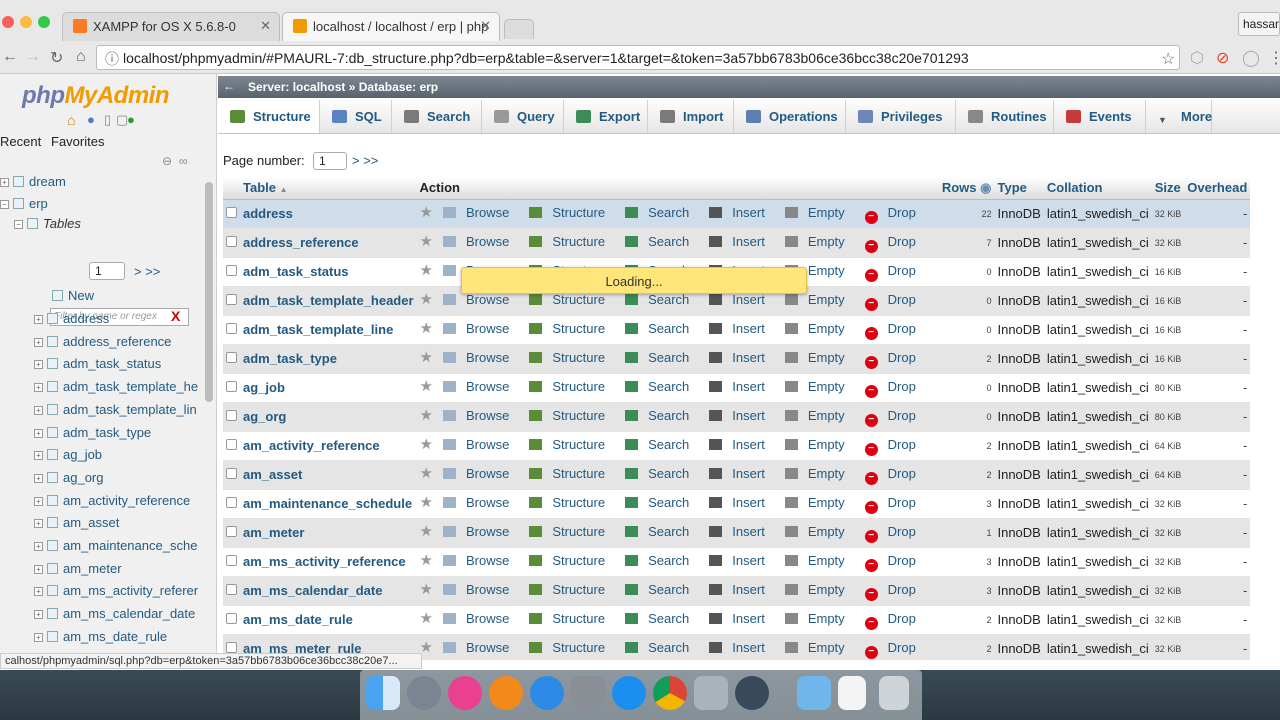 The width and height of the screenshot is (1280, 720). What do you see at coordinates (324, 561) in the screenshot?
I see `table-name-link: am_ms_activity_reference` at bounding box center [324, 561].